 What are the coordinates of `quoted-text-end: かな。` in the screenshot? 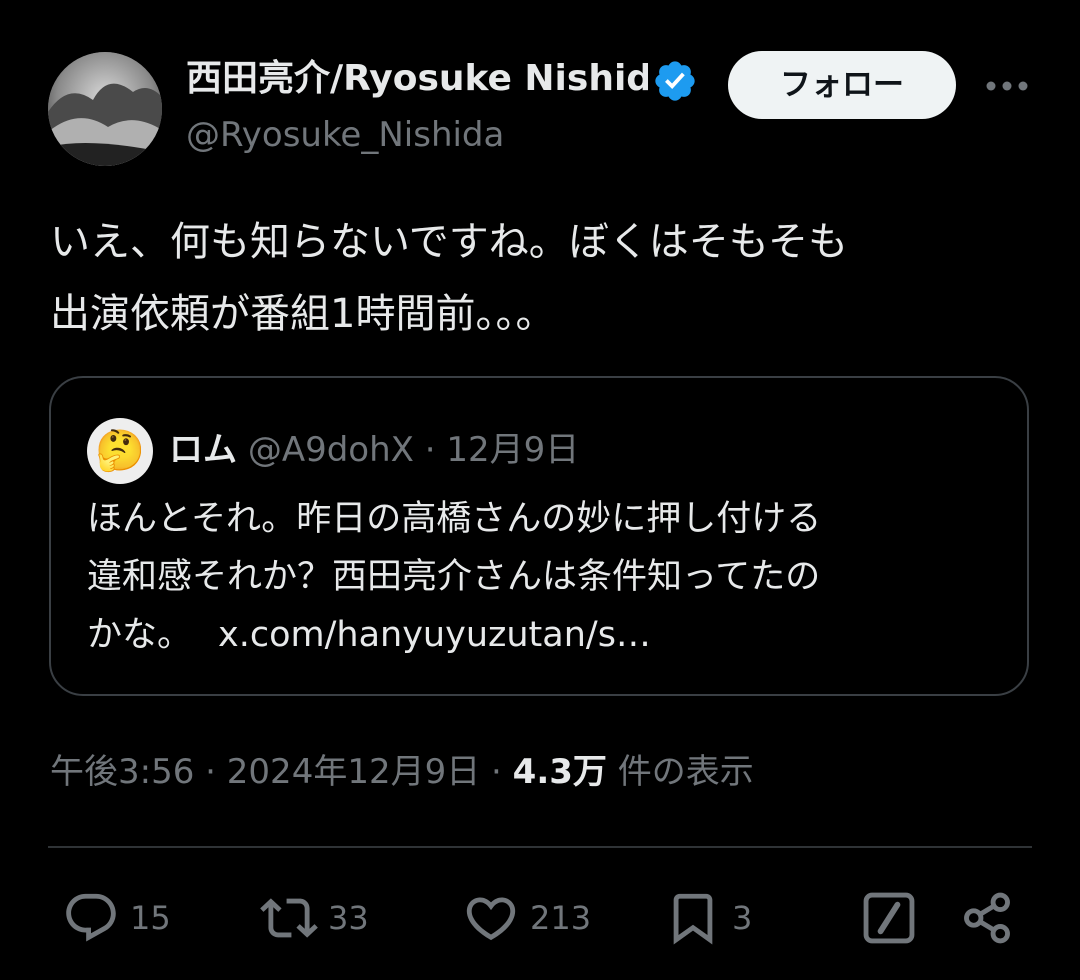 It's located at (140, 635).